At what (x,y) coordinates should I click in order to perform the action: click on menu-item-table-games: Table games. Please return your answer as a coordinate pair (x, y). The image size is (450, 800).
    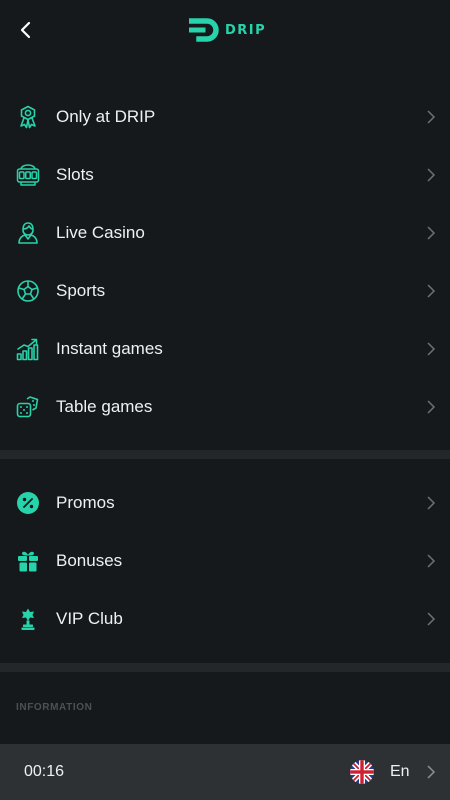
    Looking at the image, I should click on (225, 407).